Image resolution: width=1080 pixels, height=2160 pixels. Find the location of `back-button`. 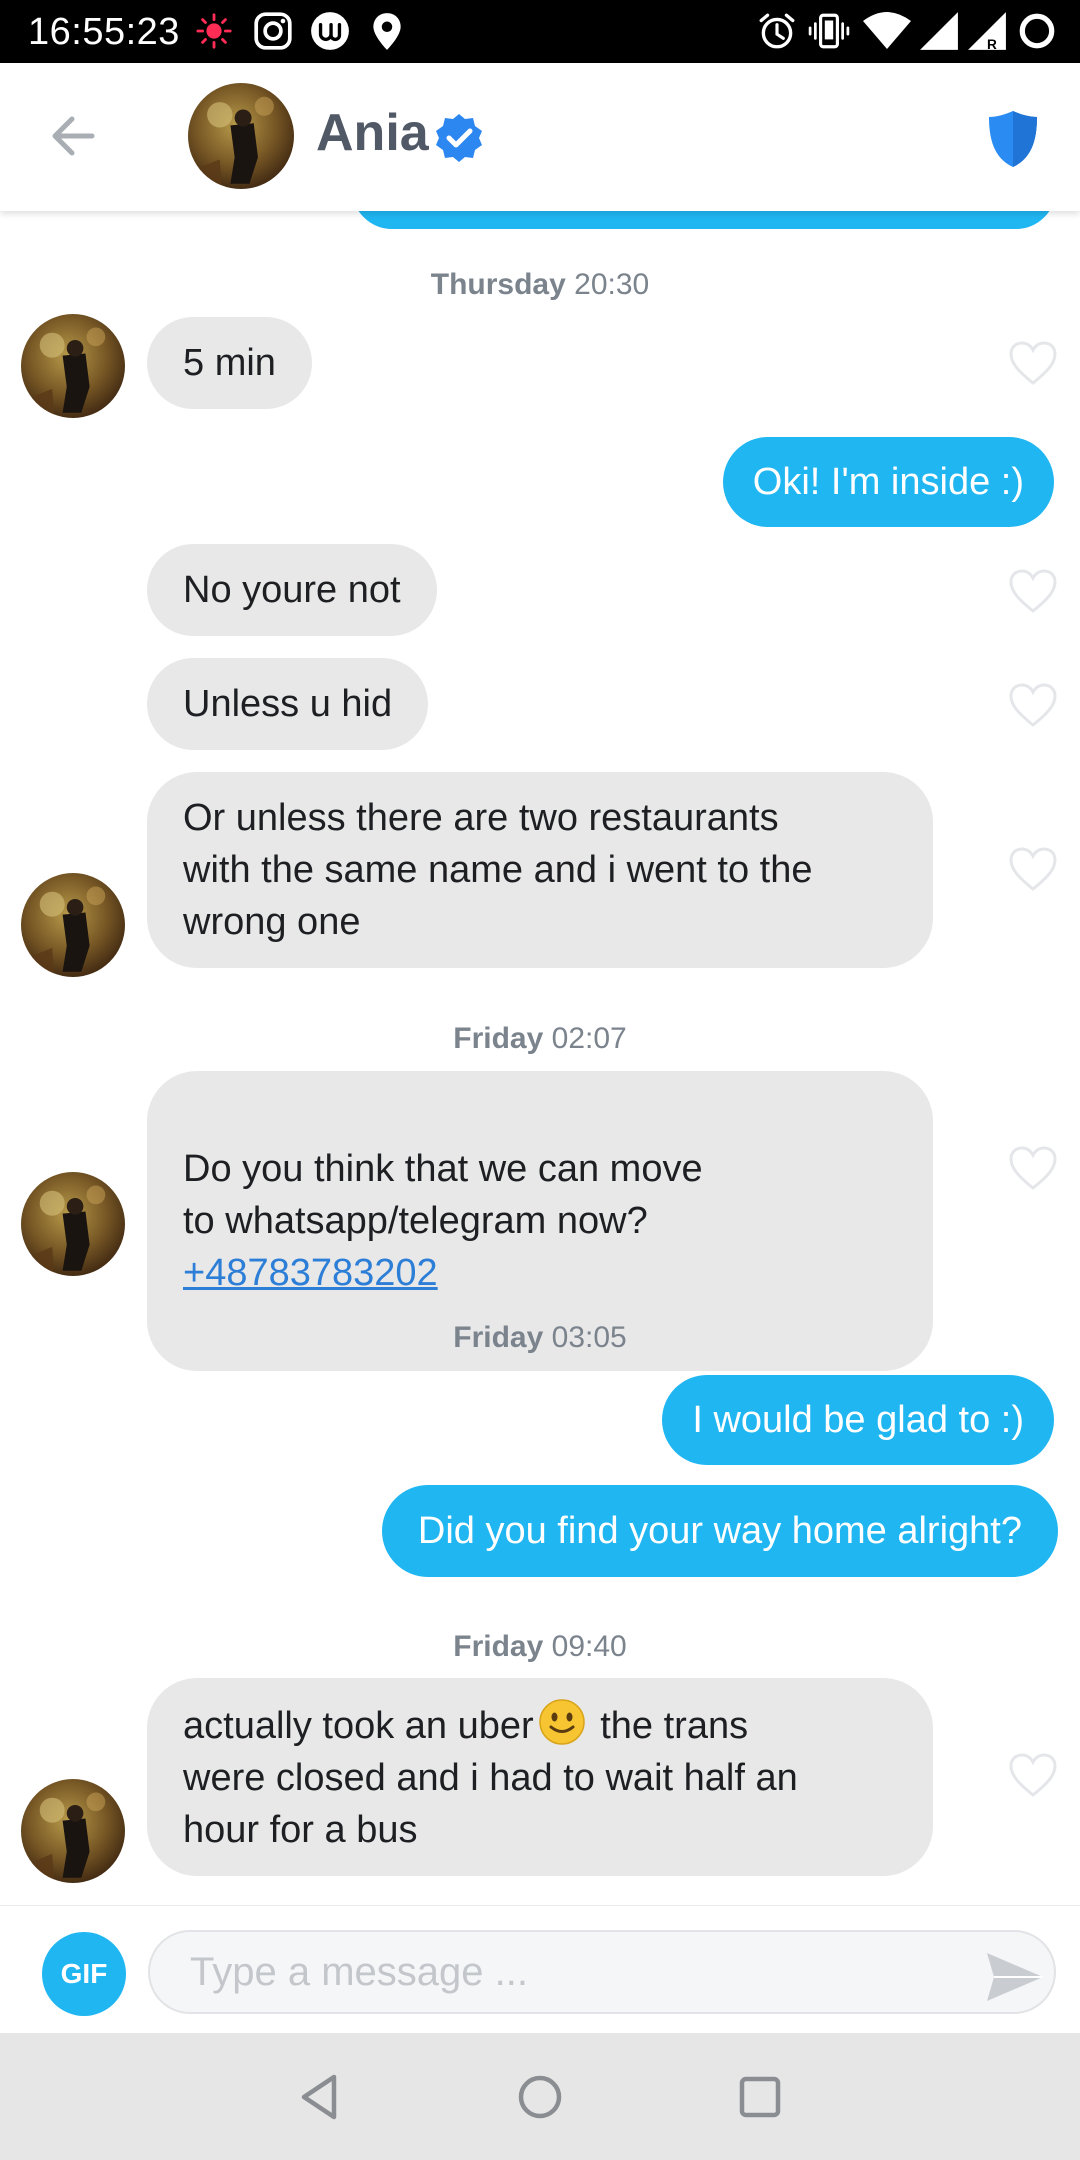

back-button is located at coordinates (73, 136).